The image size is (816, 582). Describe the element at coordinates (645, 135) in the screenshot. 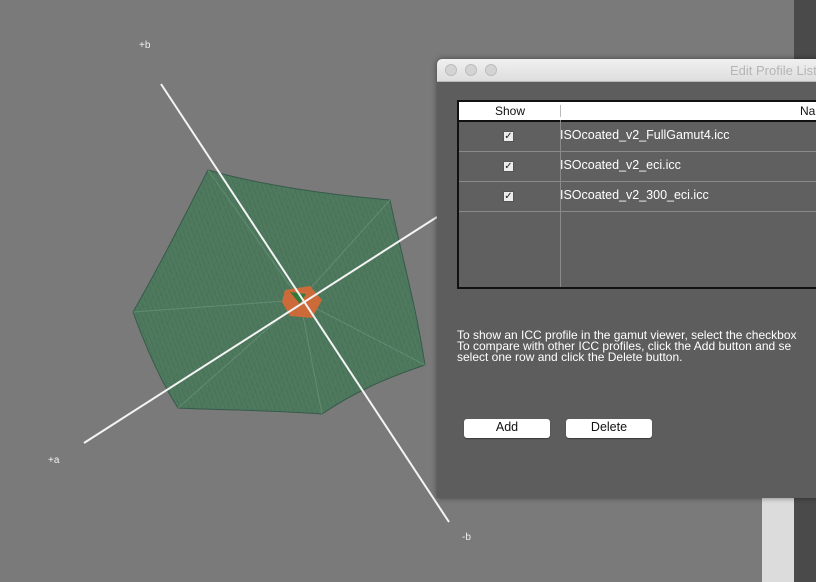

I see `profile-name: ISOcoated_v2_FullGamut4.icc` at that location.